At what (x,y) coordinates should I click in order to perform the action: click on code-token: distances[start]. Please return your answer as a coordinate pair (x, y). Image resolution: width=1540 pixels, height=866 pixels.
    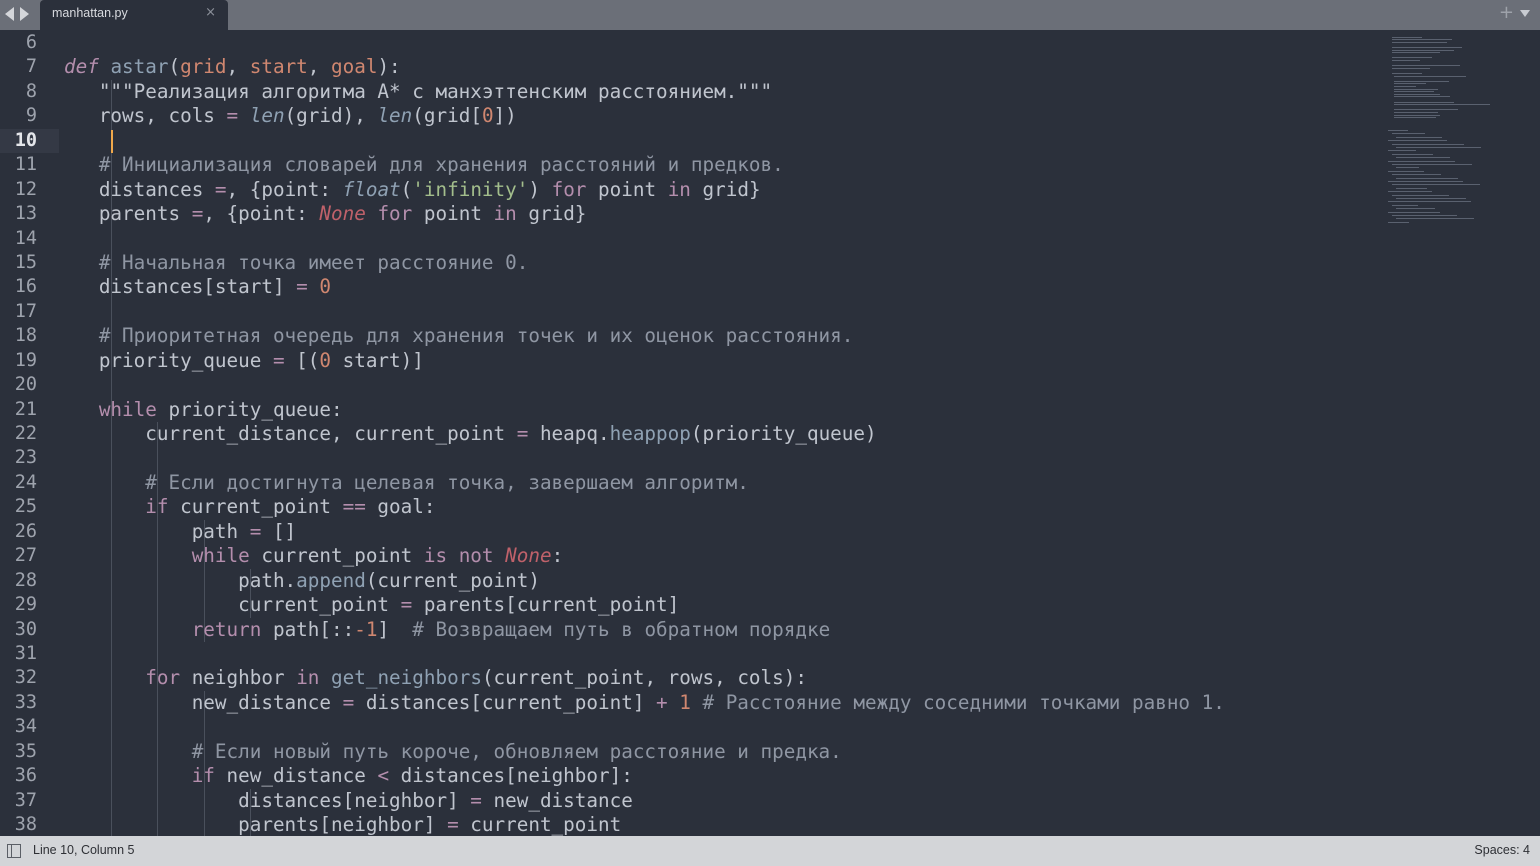
    Looking at the image, I should click on (180, 287).